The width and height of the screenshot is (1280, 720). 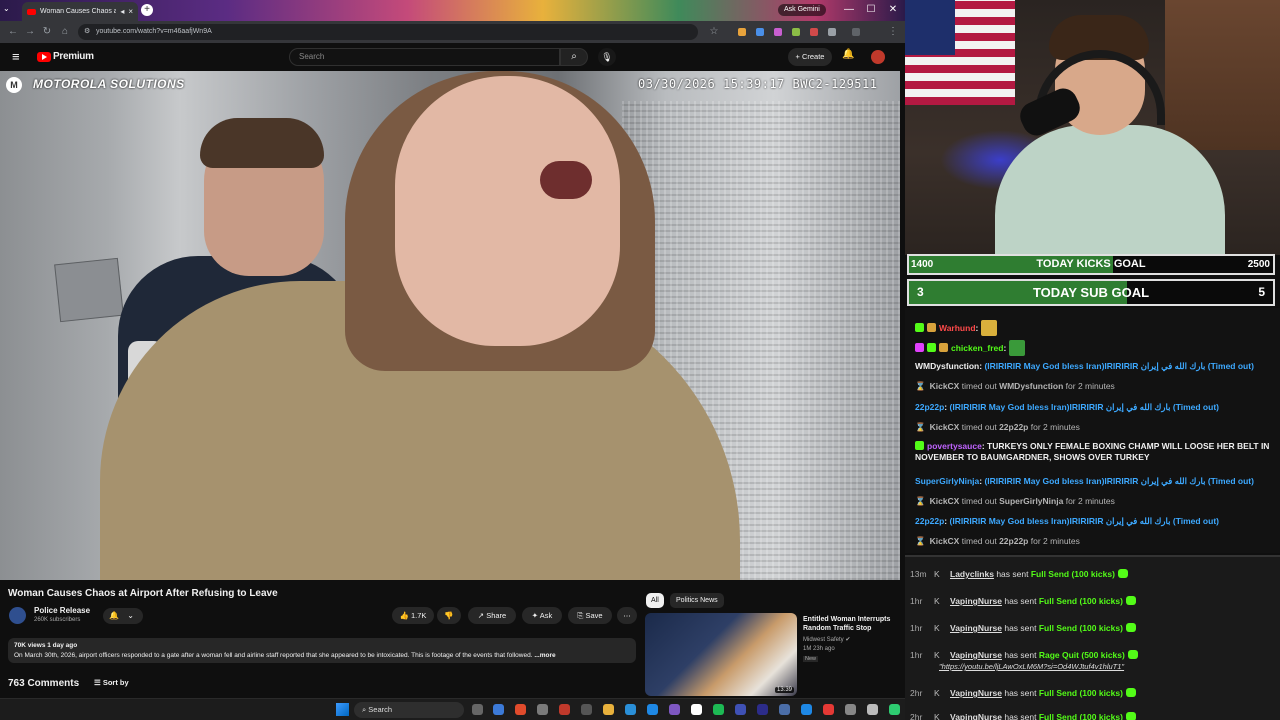 I want to click on tab-audio-icon: ◂, so click(x=122, y=11).